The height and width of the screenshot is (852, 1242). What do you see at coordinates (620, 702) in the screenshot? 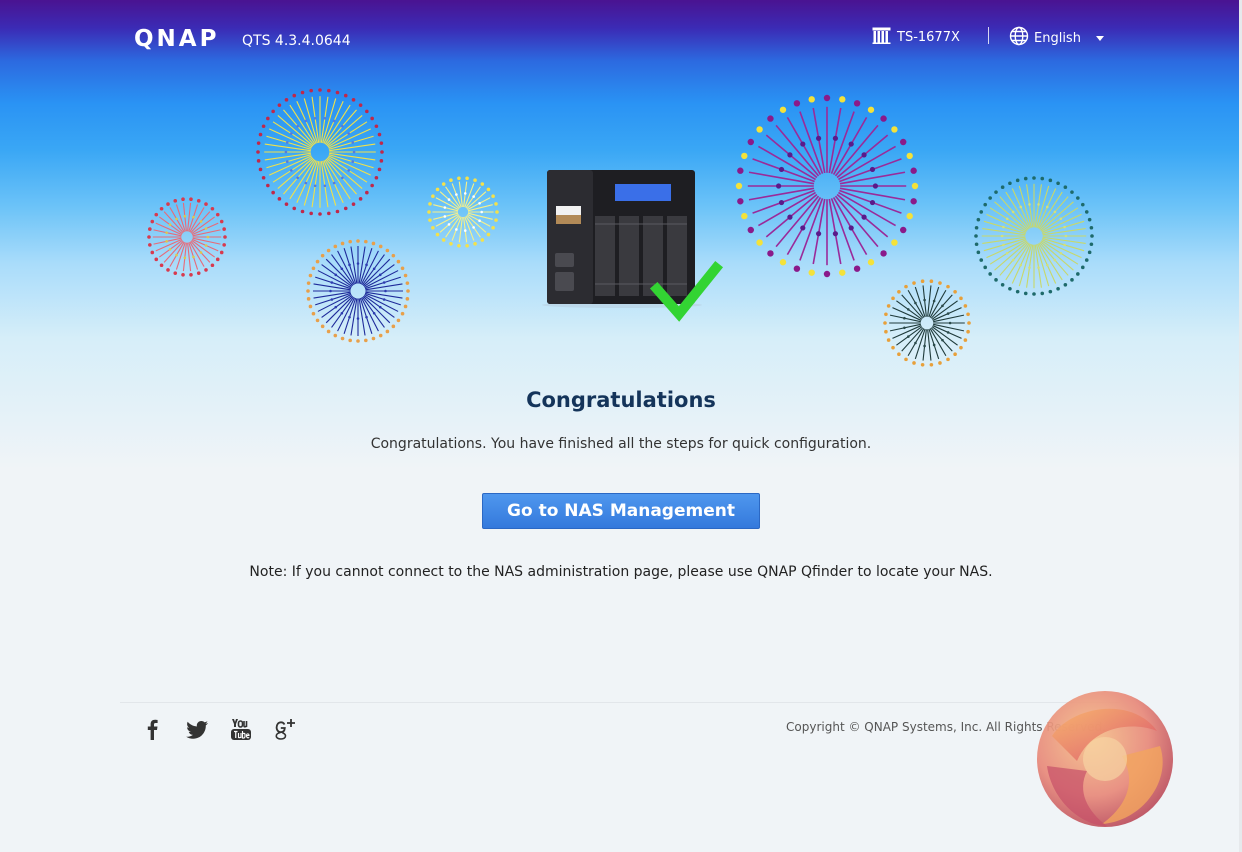
I see `footer-divider` at bounding box center [620, 702].